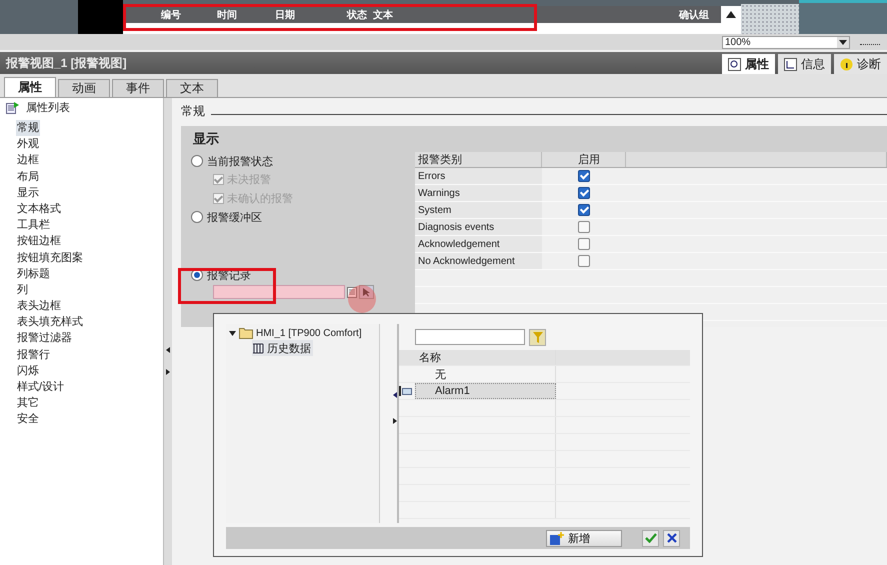 This screenshot has height=565, width=887. I want to click on chart-icon, so click(790, 64).